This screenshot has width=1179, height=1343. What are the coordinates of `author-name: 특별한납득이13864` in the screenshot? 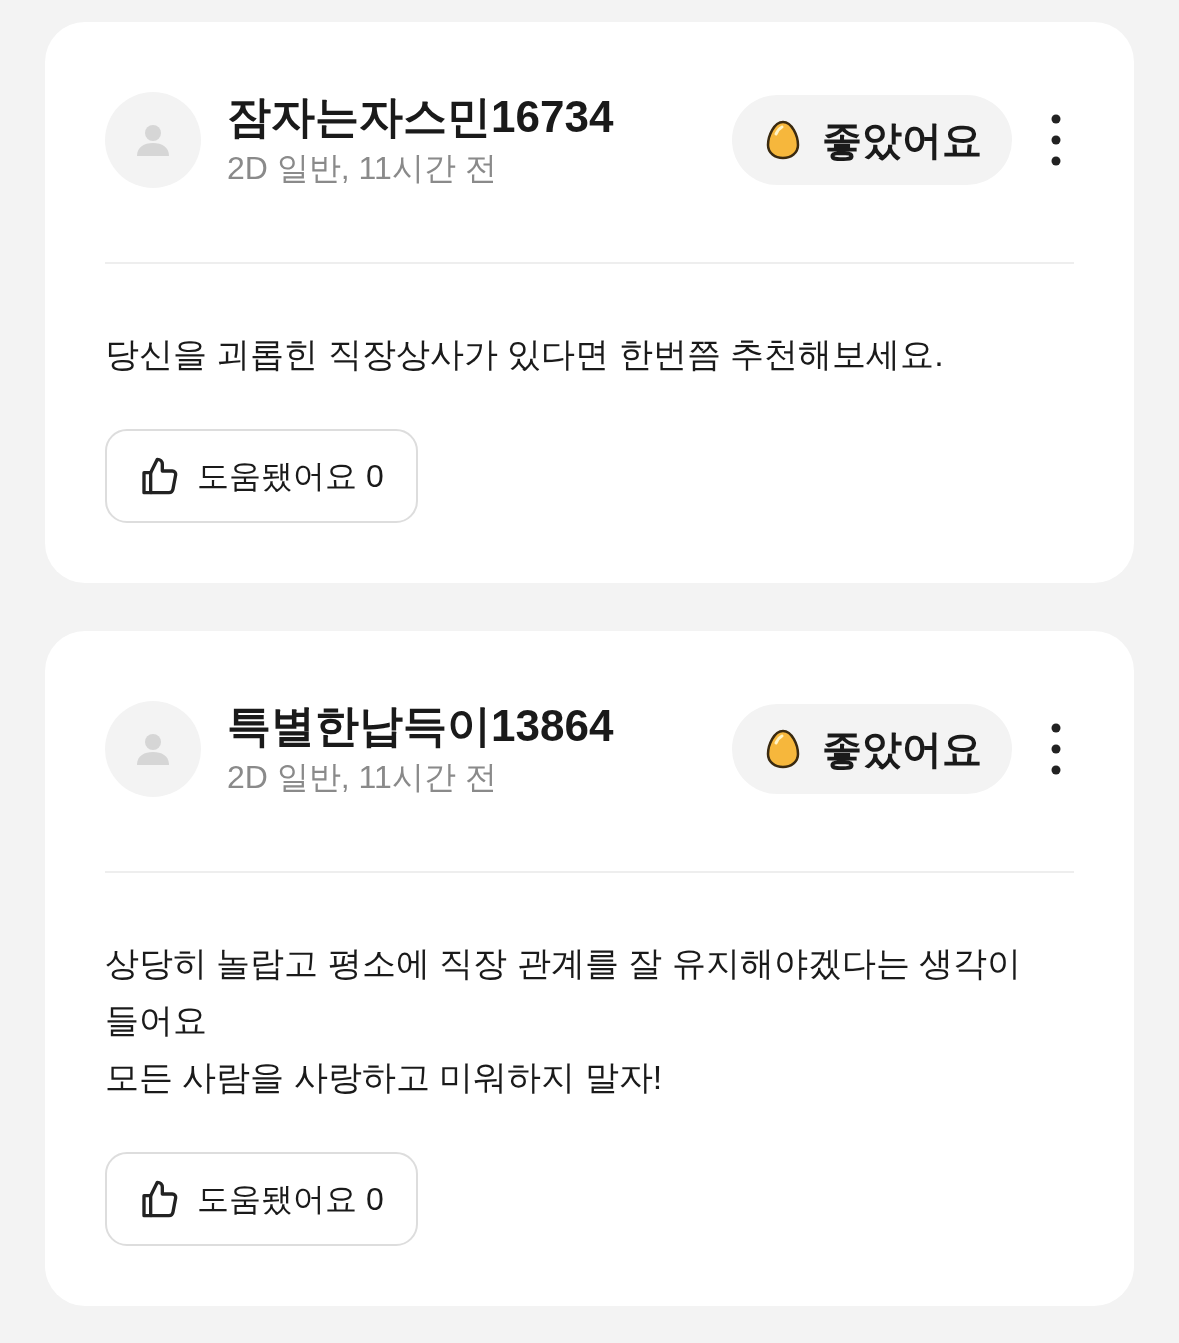 It's located at (421, 726).